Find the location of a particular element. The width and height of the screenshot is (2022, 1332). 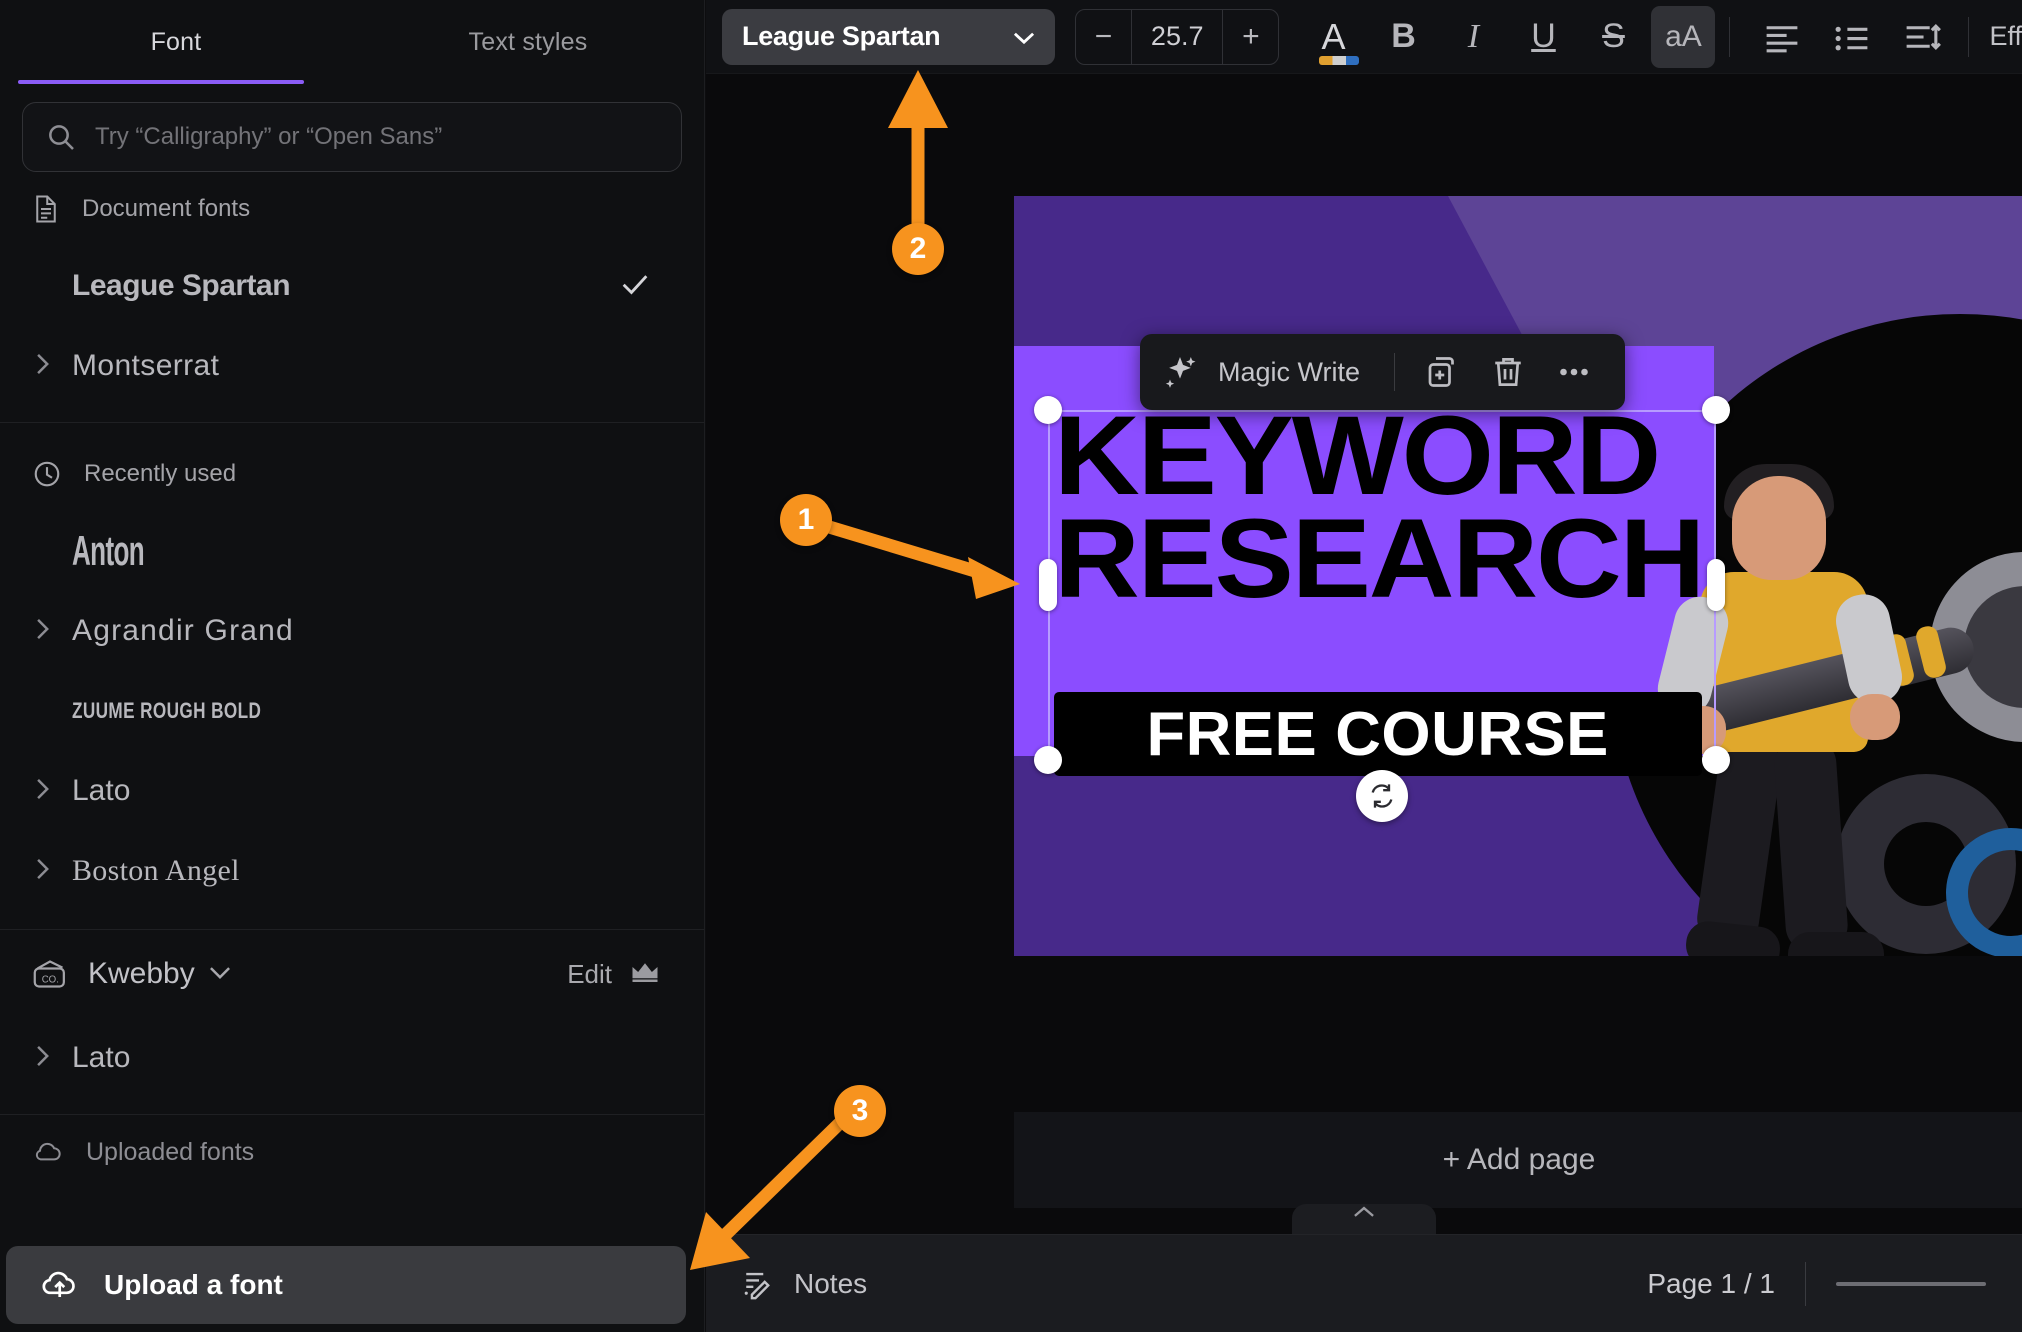

text-align-left-icon is located at coordinates (1782, 37).